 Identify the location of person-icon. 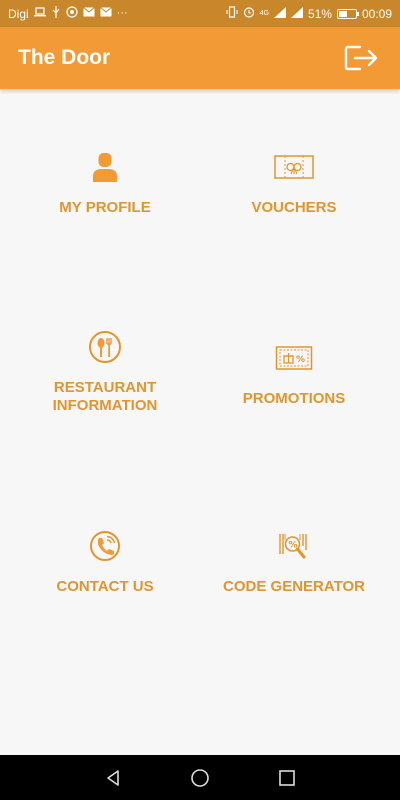
(105, 167).